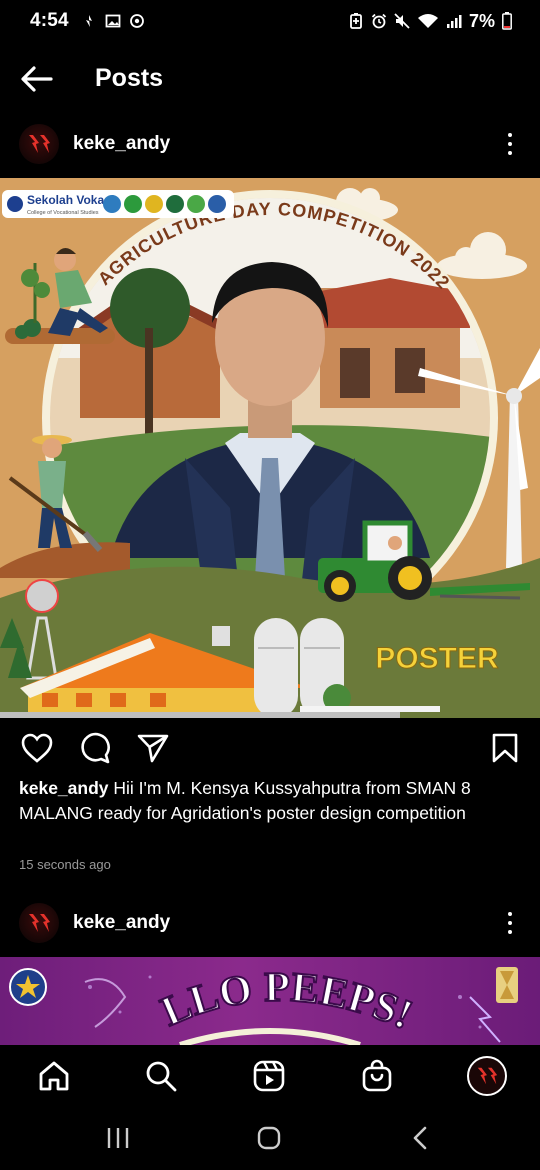 The image size is (540, 1170). What do you see at coordinates (487, 1076) in the screenshot?
I see `profile-avatar` at bounding box center [487, 1076].